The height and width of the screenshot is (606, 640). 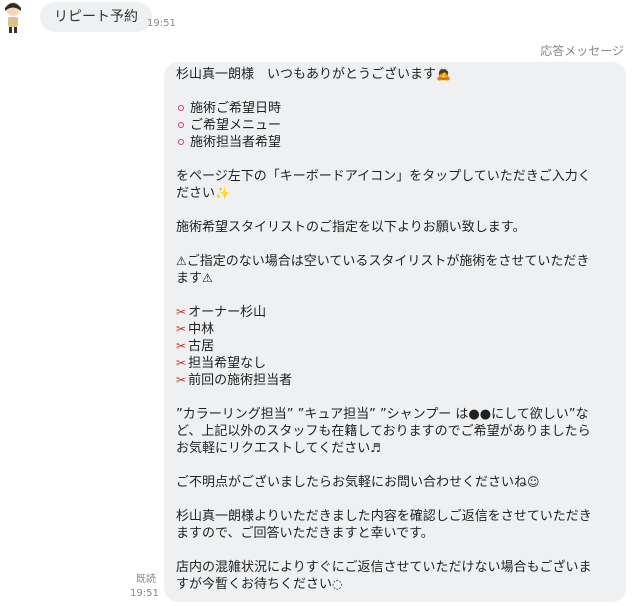 What do you see at coordinates (582, 51) in the screenshot?
I see `auto-reply-label: 応答メッセージ` at bounding box center [582, 51].